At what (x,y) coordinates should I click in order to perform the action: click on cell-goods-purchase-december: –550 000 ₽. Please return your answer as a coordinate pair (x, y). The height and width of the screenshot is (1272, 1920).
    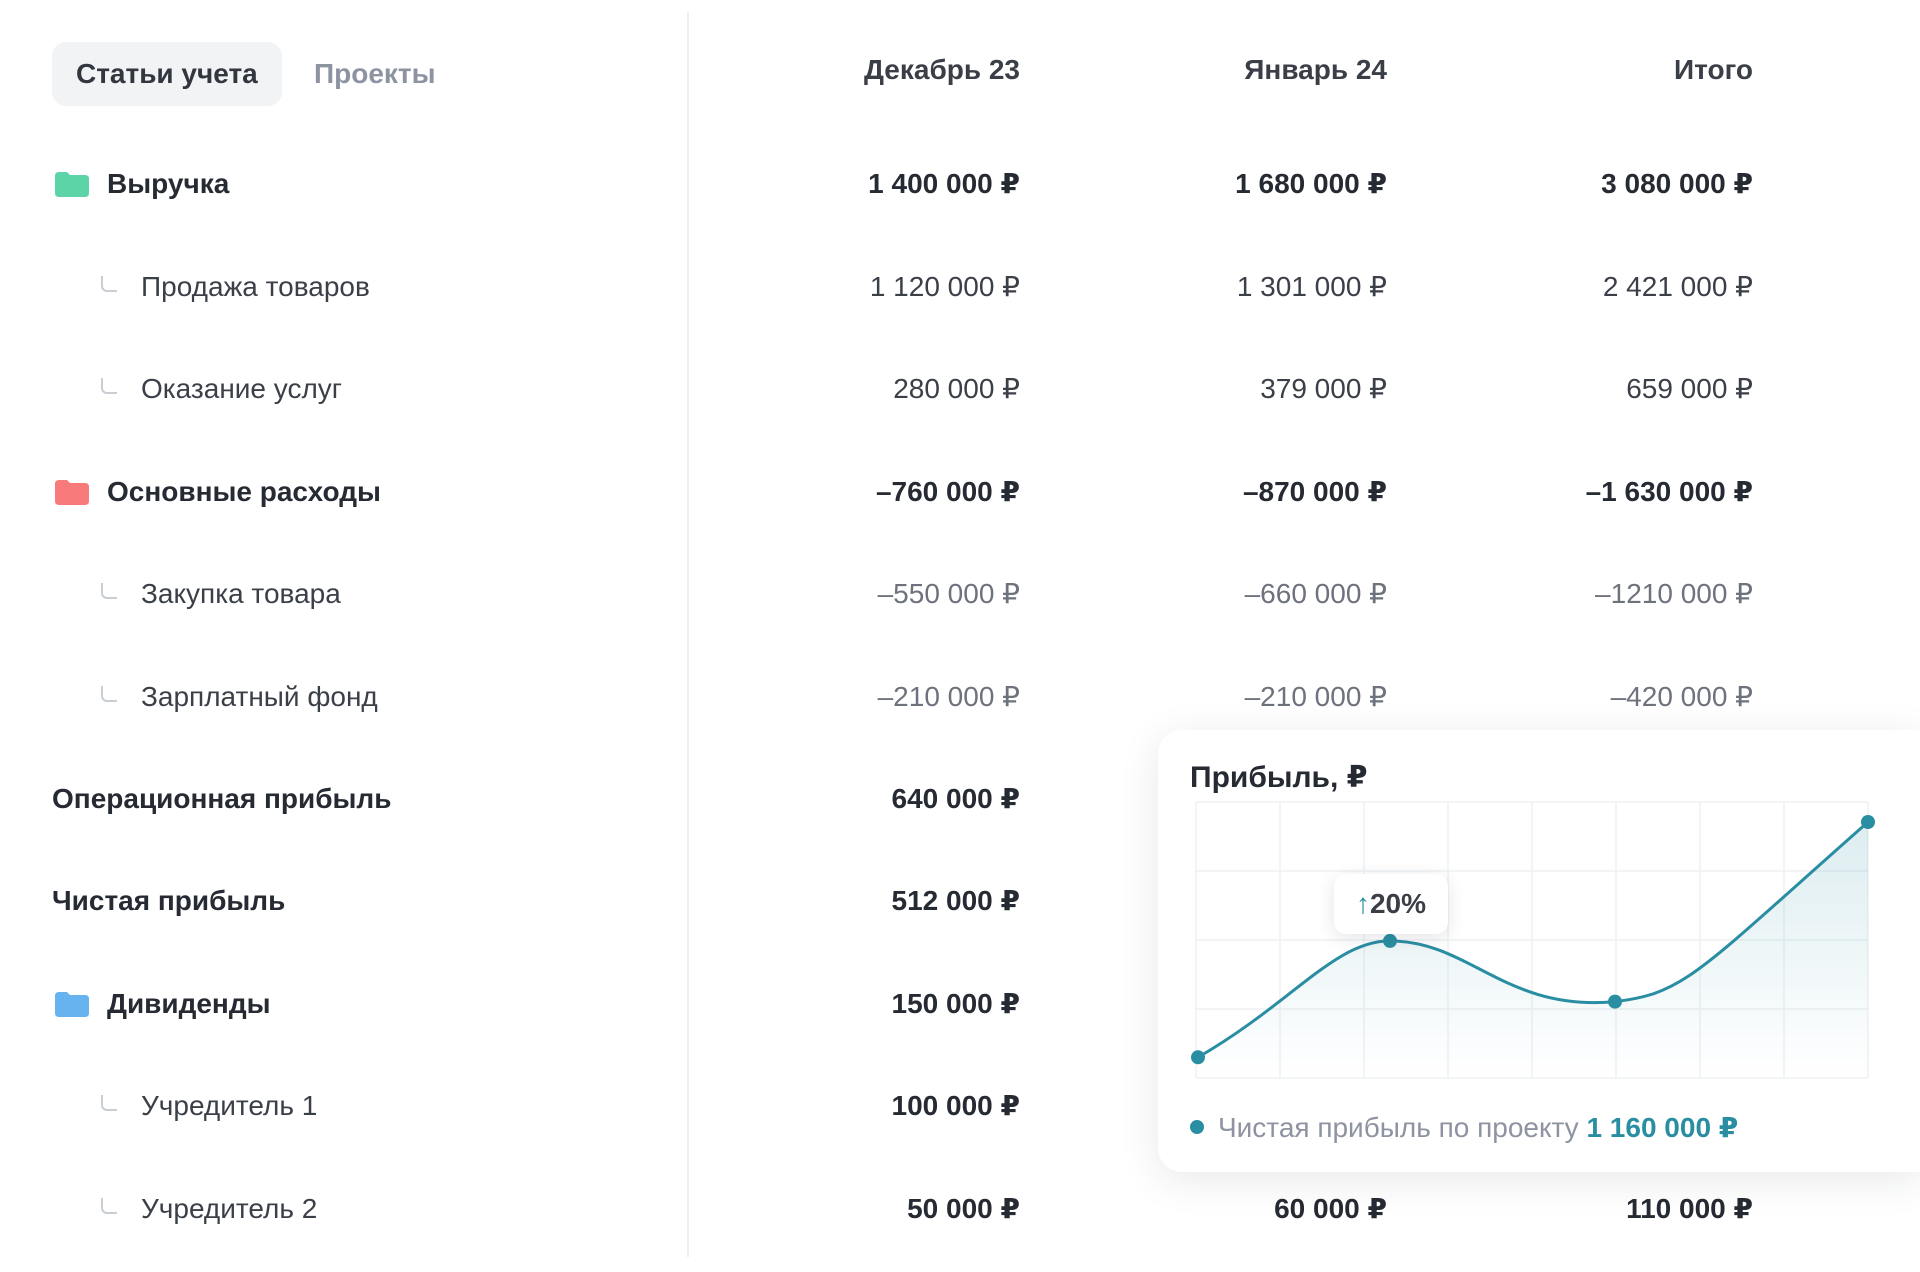
    Looking at the image, I should click on (948, 593).